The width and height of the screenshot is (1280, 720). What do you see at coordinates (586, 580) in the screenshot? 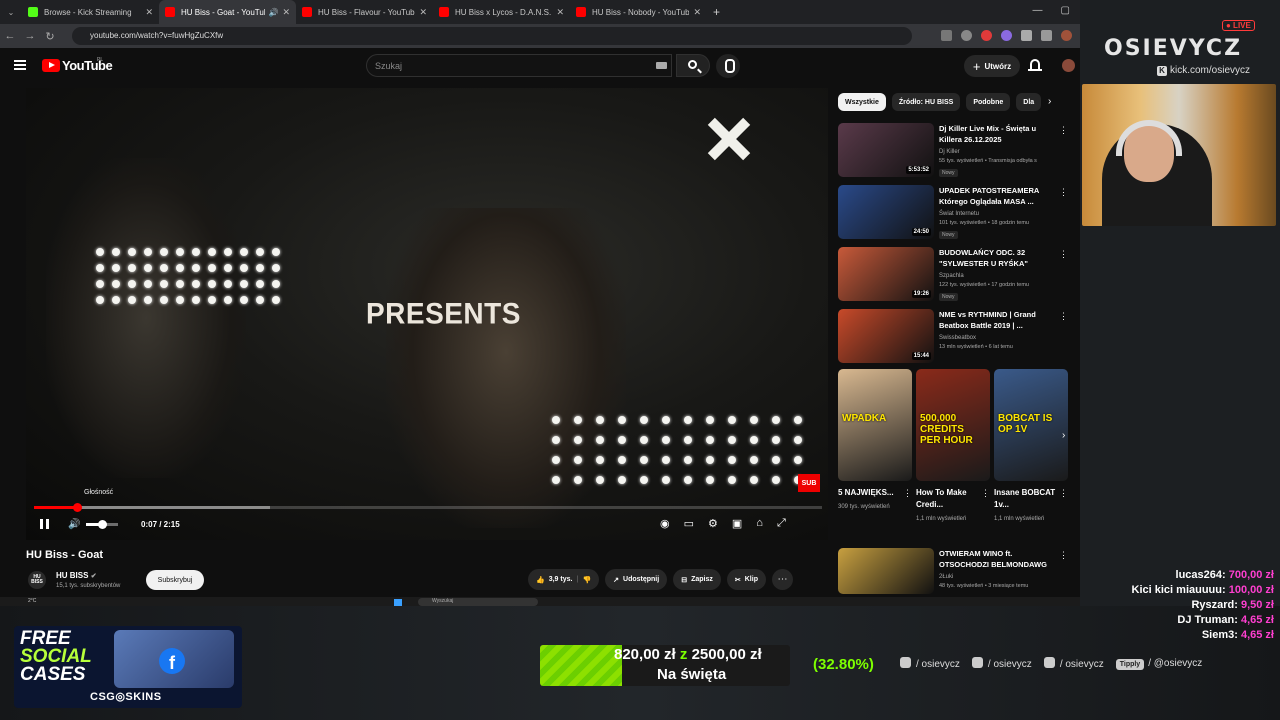
I see `thumbs-down-icon: 👎` at bounding box center [586, 580].